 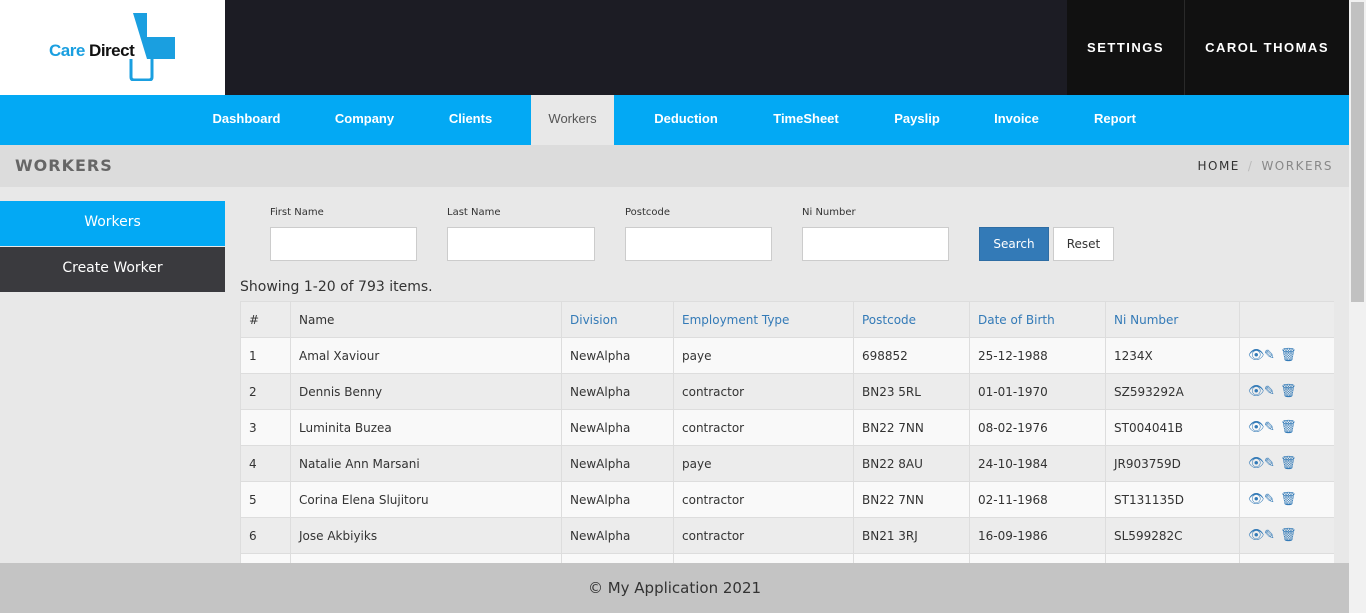 I want to click on table-row: 👁✎🗑, so click(x=787, y=558).